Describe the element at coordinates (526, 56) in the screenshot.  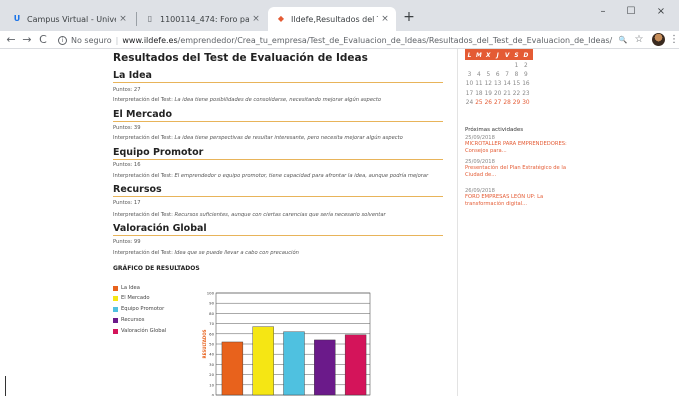
I see `calendar-day-header: D` at that location.